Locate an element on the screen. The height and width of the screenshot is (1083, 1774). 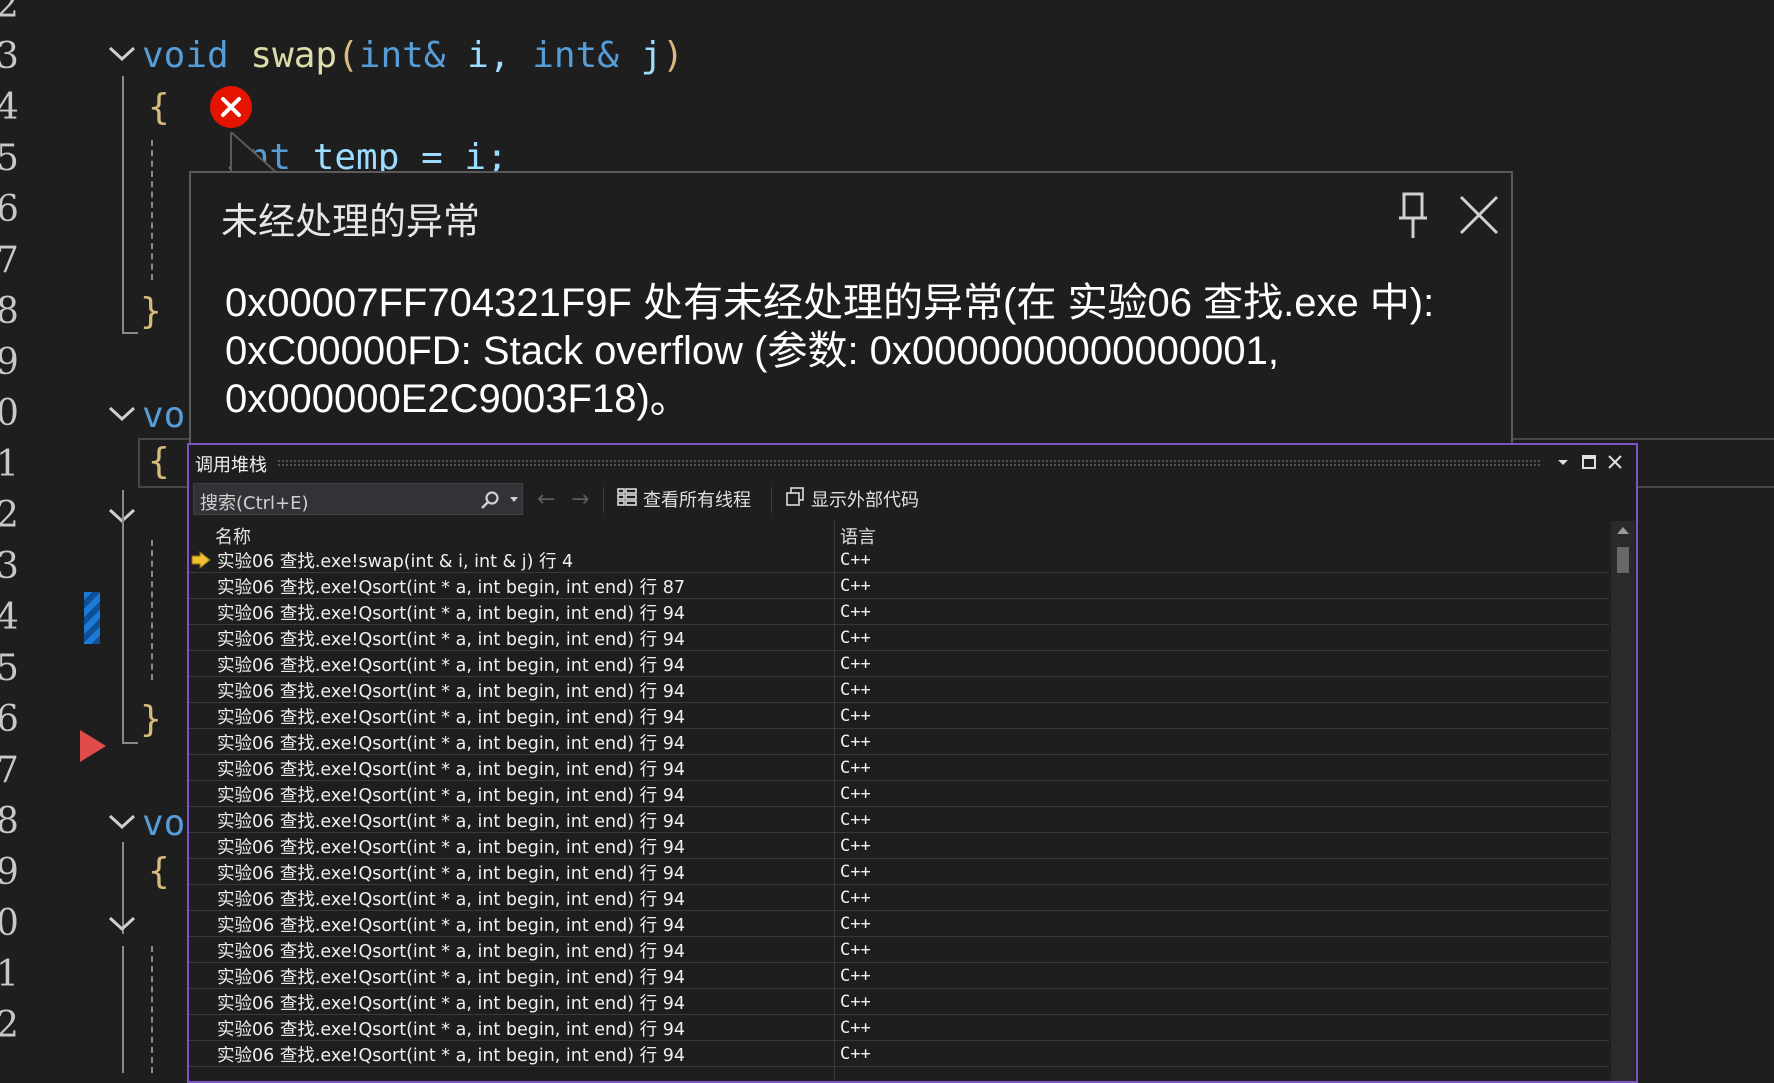
callstack-titlebar: 调用堆栈 is located at coordinates (912, 462).